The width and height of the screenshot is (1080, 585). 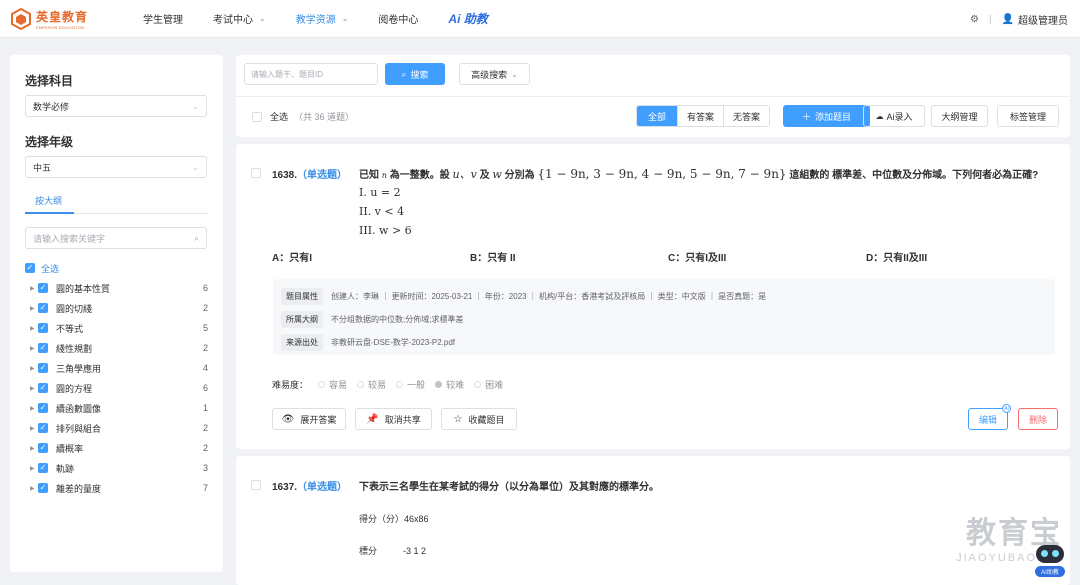 I want to click on cloud-upload-icon: ☁, so click(x=879, y=116).